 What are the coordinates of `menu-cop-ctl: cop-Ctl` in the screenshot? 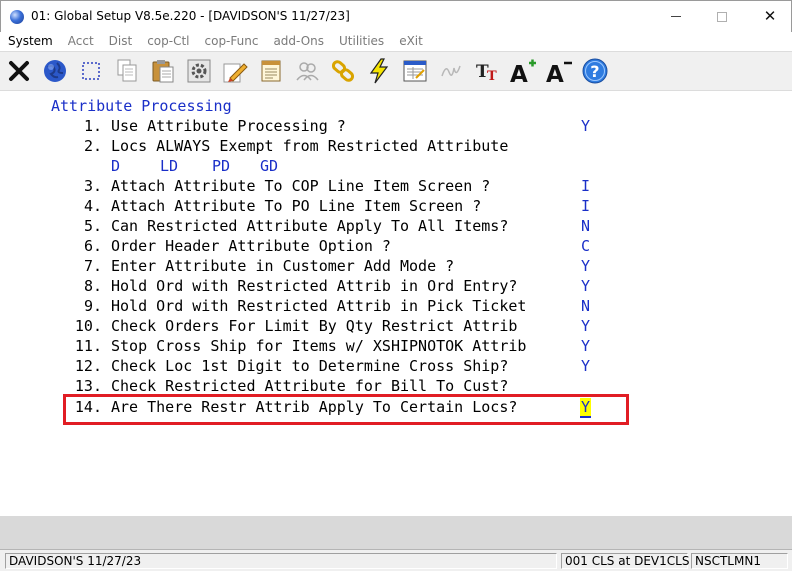 It's located at (168, 41).